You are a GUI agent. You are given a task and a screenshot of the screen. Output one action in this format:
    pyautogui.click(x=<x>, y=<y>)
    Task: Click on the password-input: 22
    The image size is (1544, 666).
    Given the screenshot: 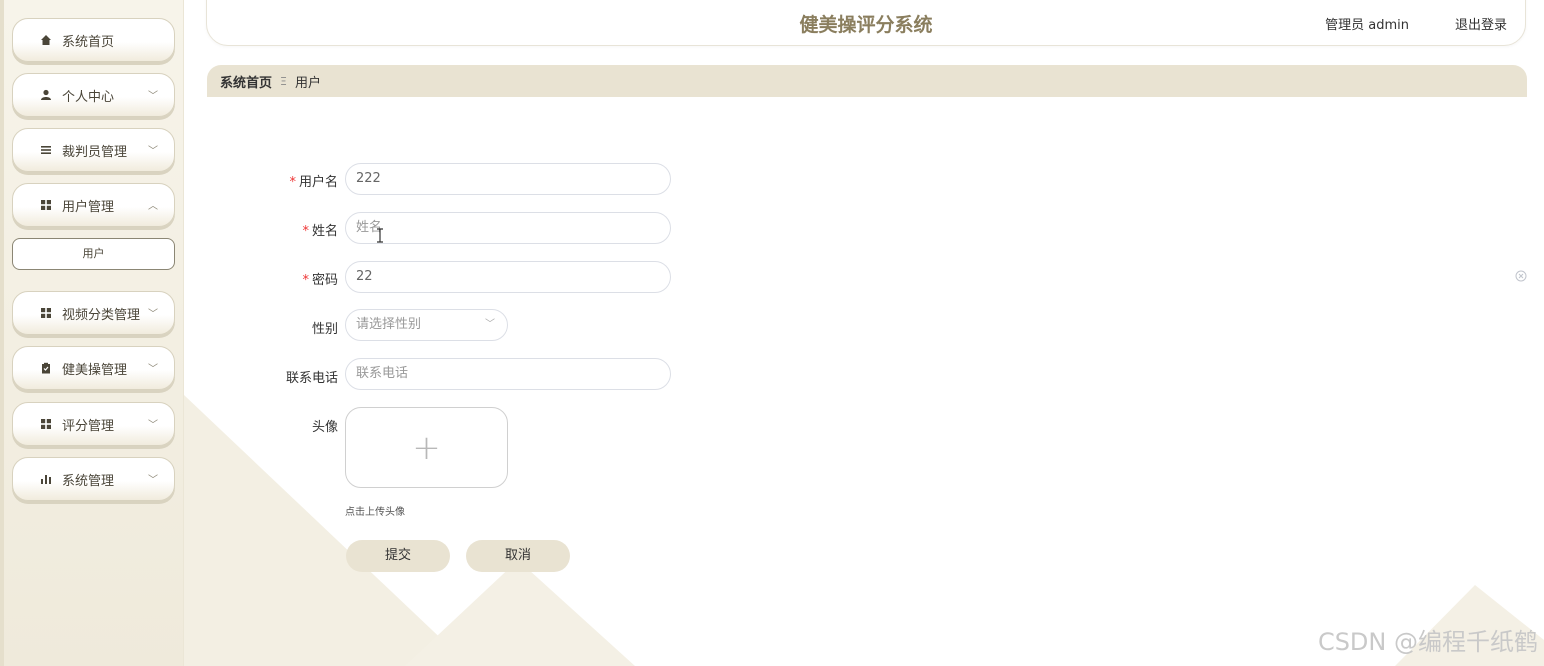 What is the action you would take?
    pyautogui.click(x=508, y=277)
    